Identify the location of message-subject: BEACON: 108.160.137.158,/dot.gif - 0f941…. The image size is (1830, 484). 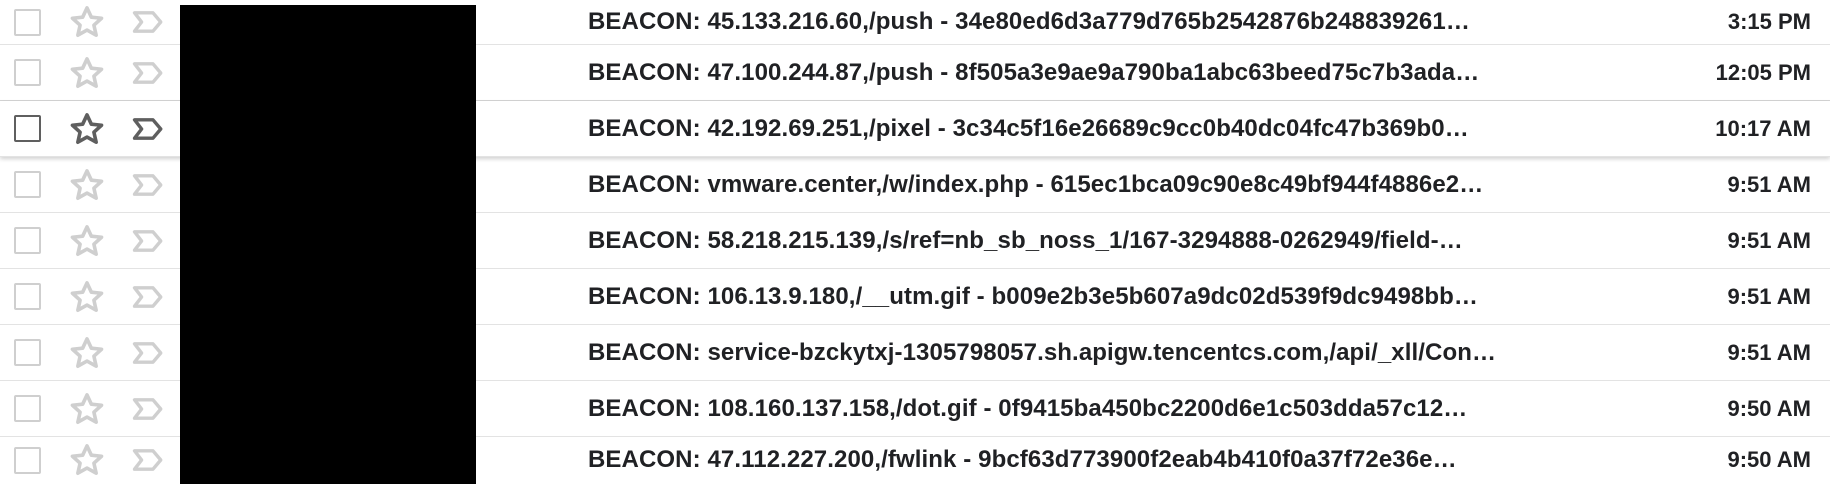
(1028, 408).